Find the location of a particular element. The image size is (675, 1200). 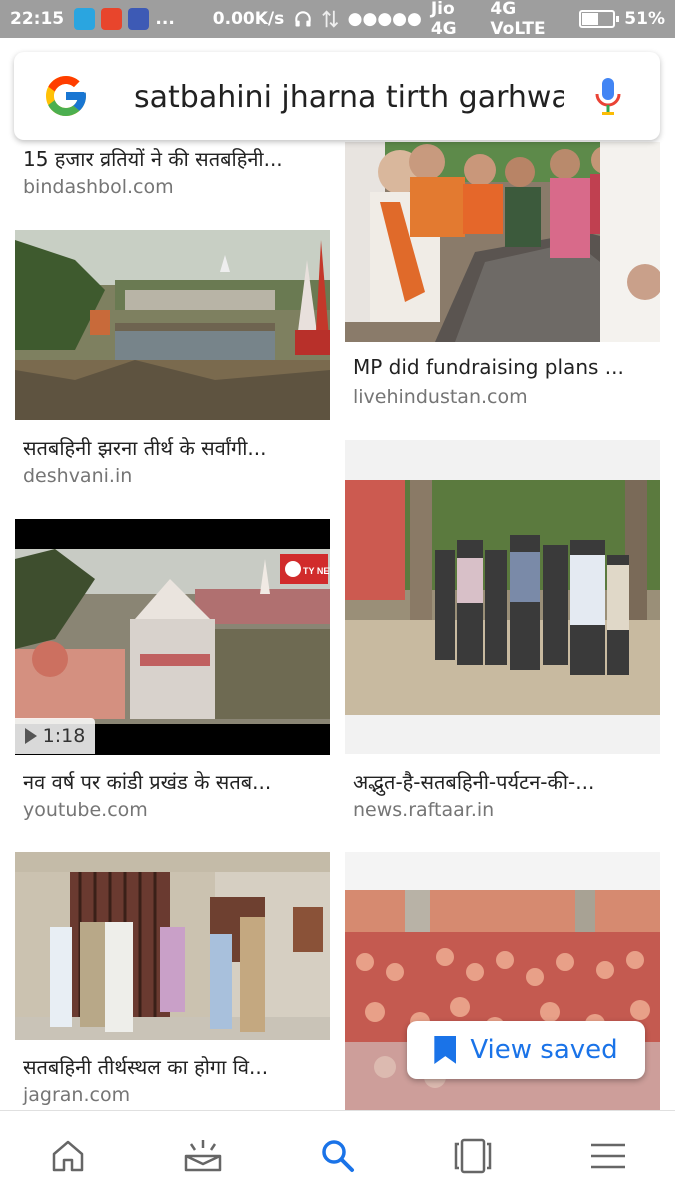

headphones-icon is located at coordinates (303, 19).